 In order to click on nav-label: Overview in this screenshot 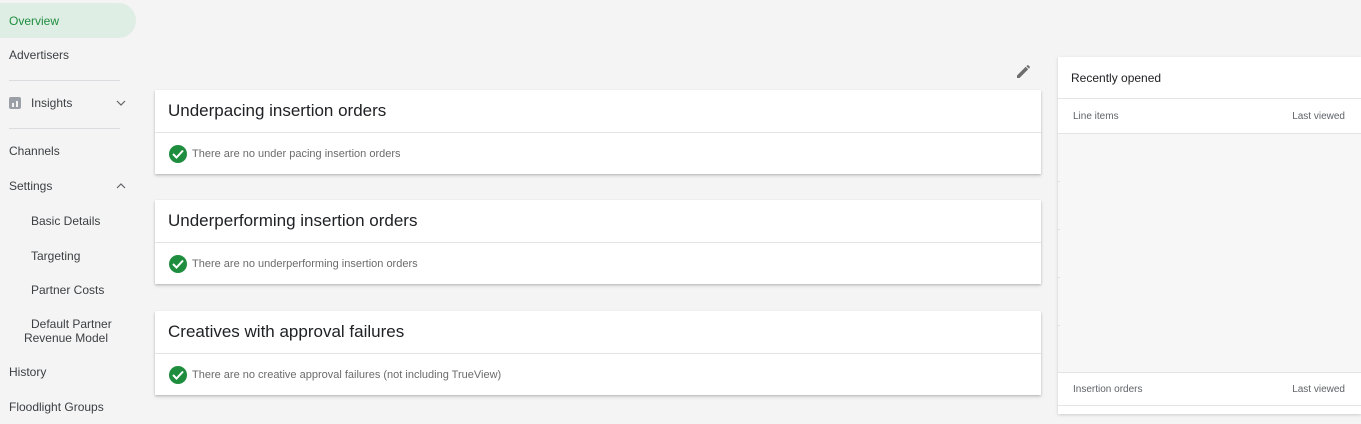, I will do `click(34, 20)`.